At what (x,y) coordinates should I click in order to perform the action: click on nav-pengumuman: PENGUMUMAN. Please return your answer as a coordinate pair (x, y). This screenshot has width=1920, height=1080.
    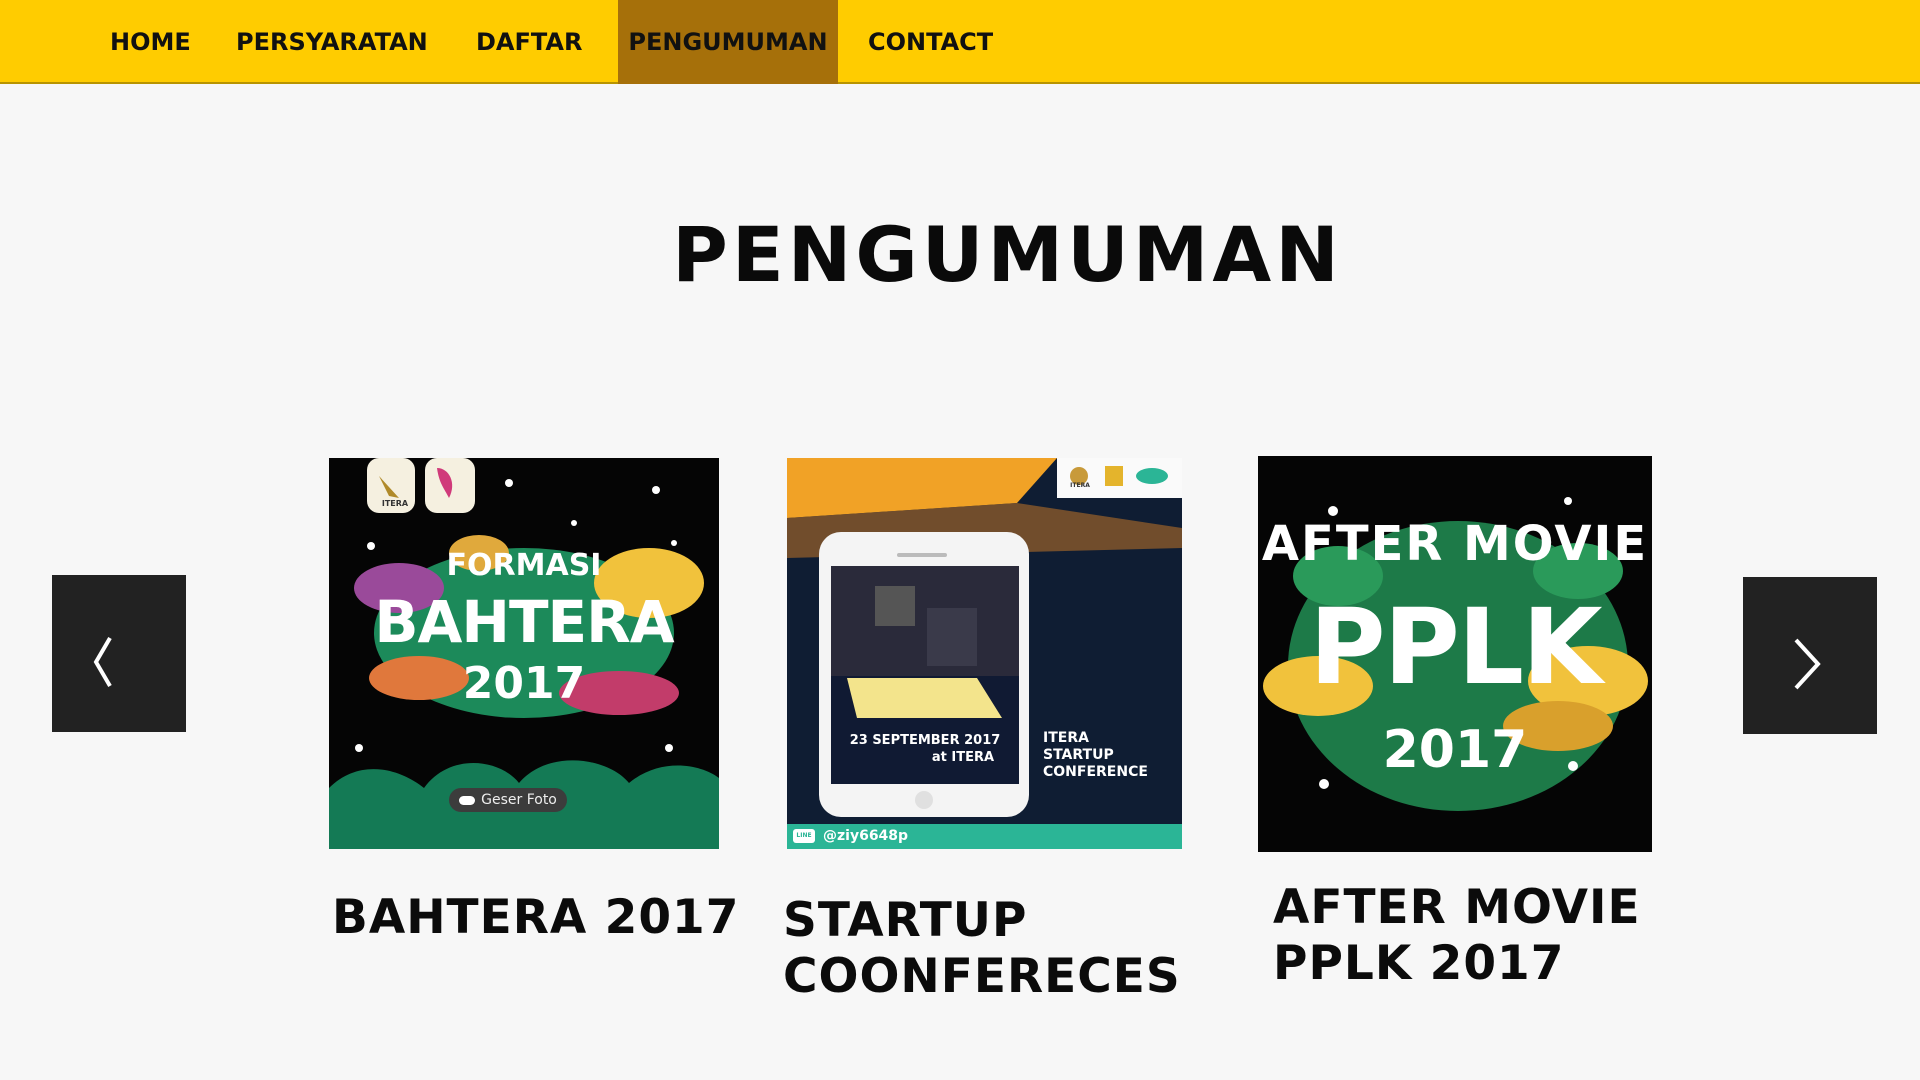
    Looking at the image, I should click on (728, 42).